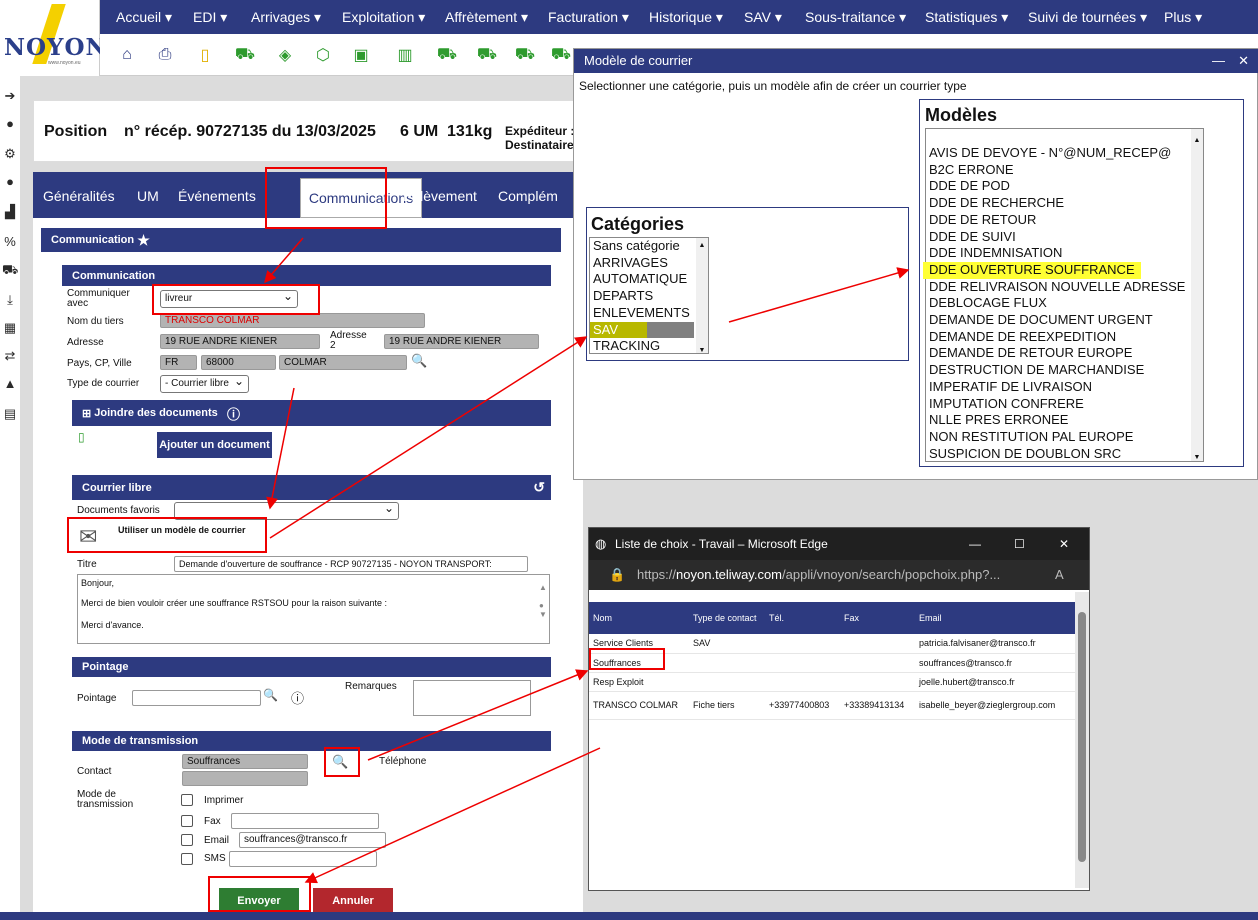 This screenshot has height=920, width=1258. What do you see at coordinates (1066, 203) in the screenshot?
I see `modele-item: DDE DE RECHERCHE` at bounding box center [1066, 203].